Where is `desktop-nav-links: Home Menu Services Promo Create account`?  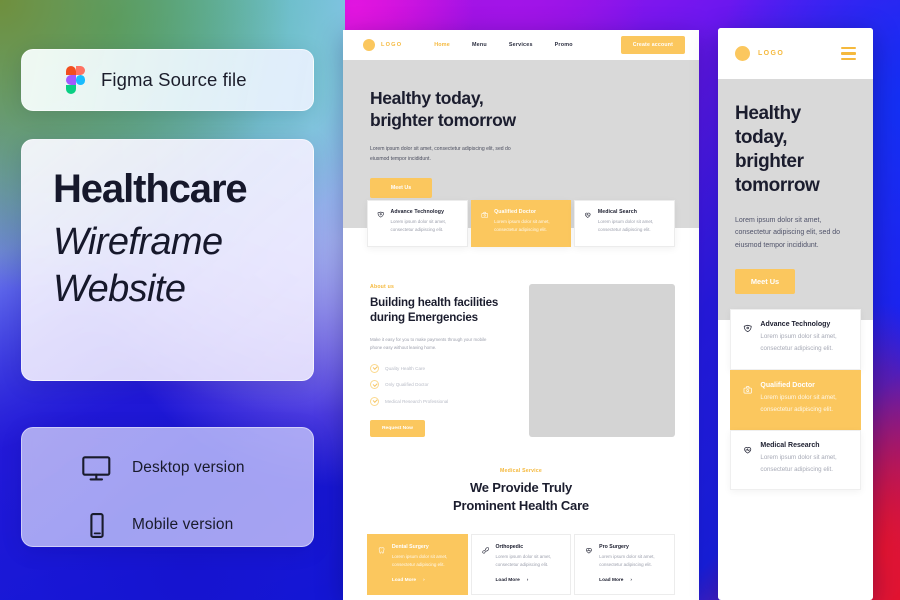 desktop-nav-links: Home Menu Services Promo Create account is located at coordinates (559, 45).